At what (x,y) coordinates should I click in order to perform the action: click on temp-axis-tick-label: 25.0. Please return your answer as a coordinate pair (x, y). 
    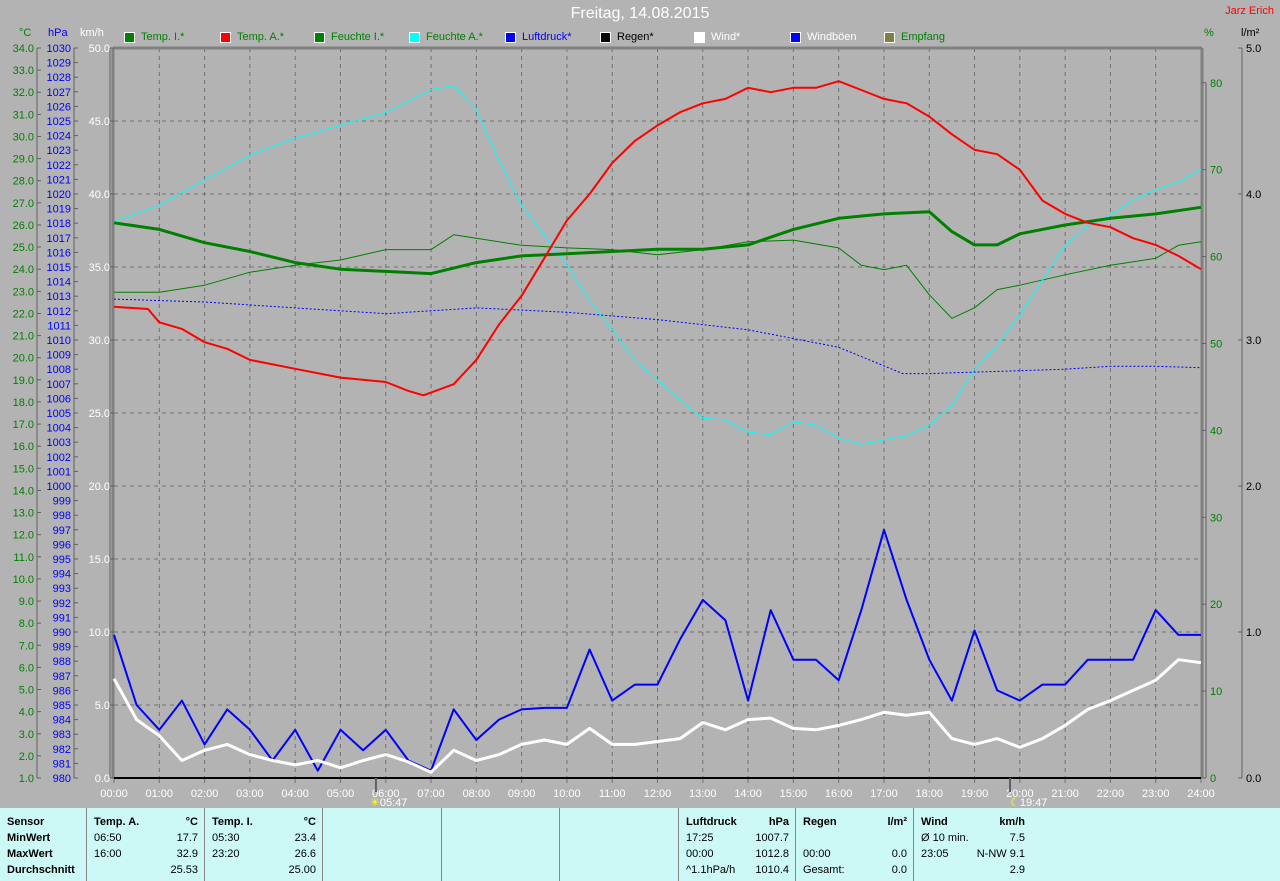
    Looking at the image, I should click on (23, 248).